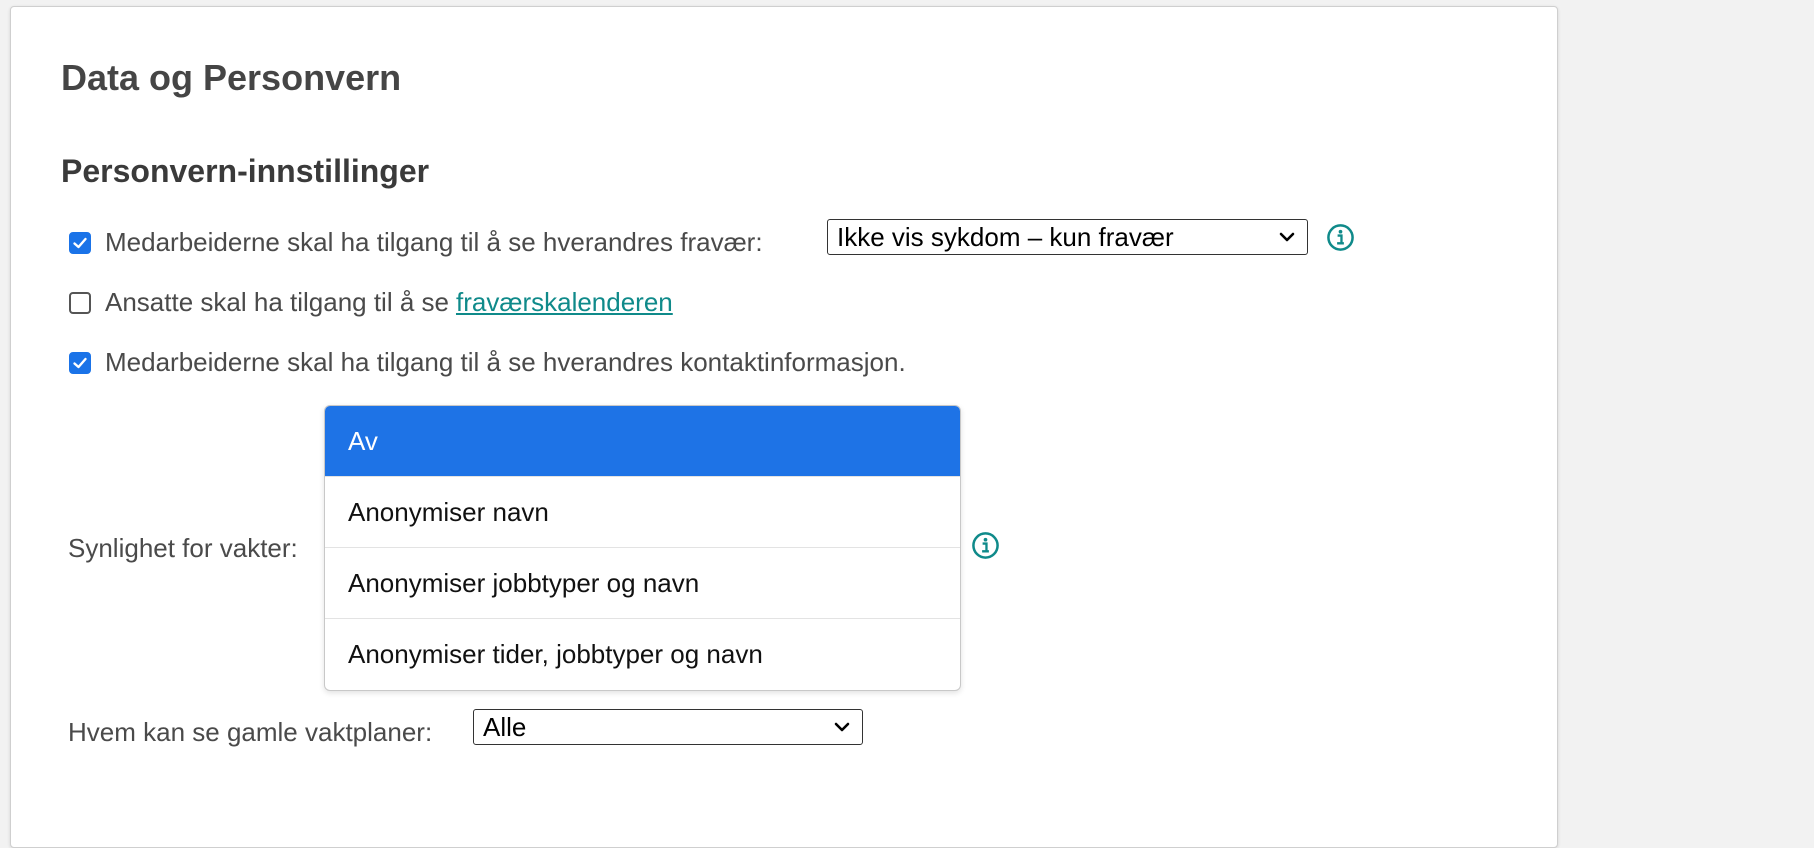 This screenshot has width=1814, height=848. I want to click on shift-visibility-option: Anonymiser jobbtyper og navn, so click(642, 583).